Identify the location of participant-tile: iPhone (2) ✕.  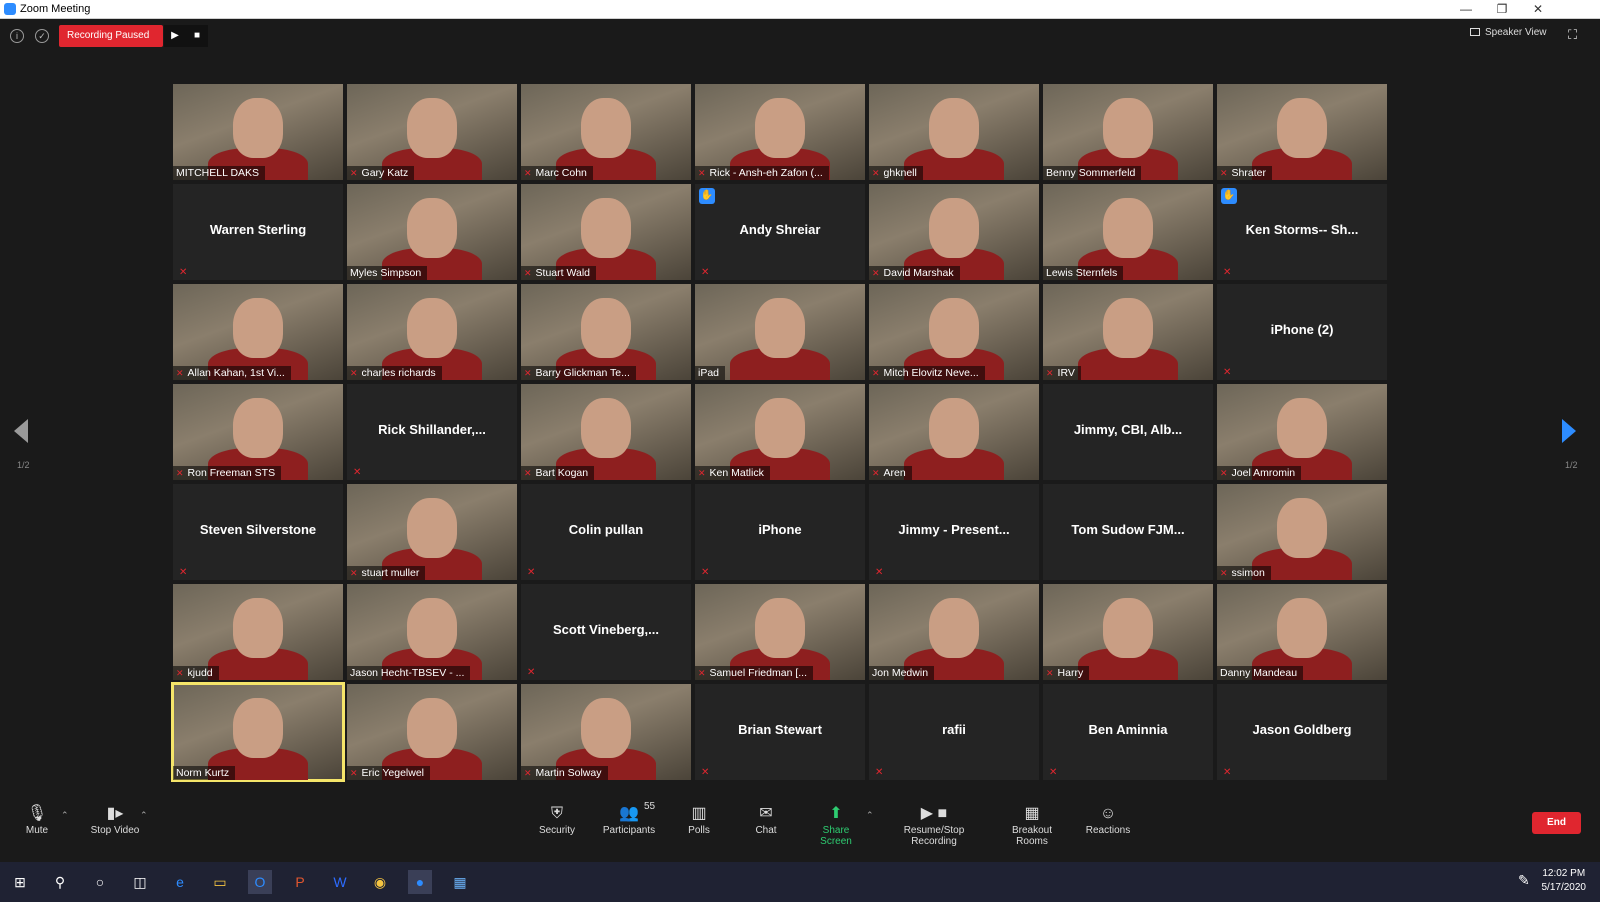
(1302, 332).